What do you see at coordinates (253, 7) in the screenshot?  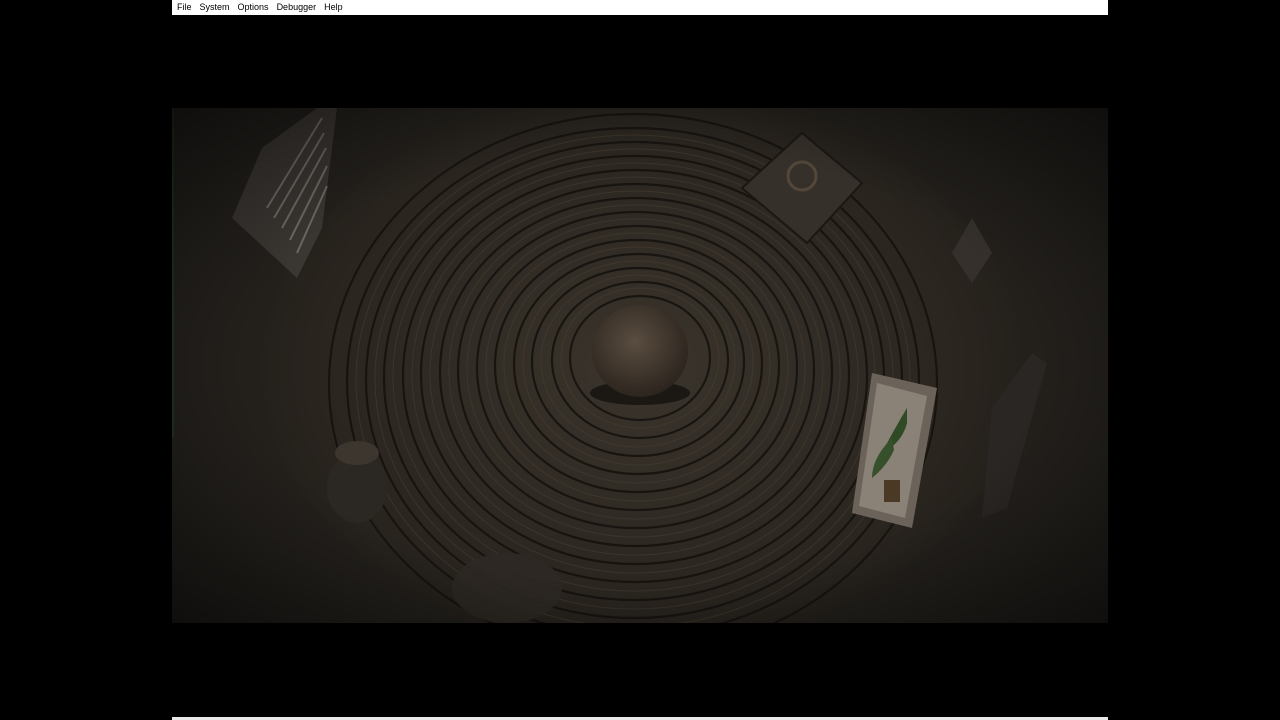 I see `menu-options: Options` at bounding box center [253, 7].